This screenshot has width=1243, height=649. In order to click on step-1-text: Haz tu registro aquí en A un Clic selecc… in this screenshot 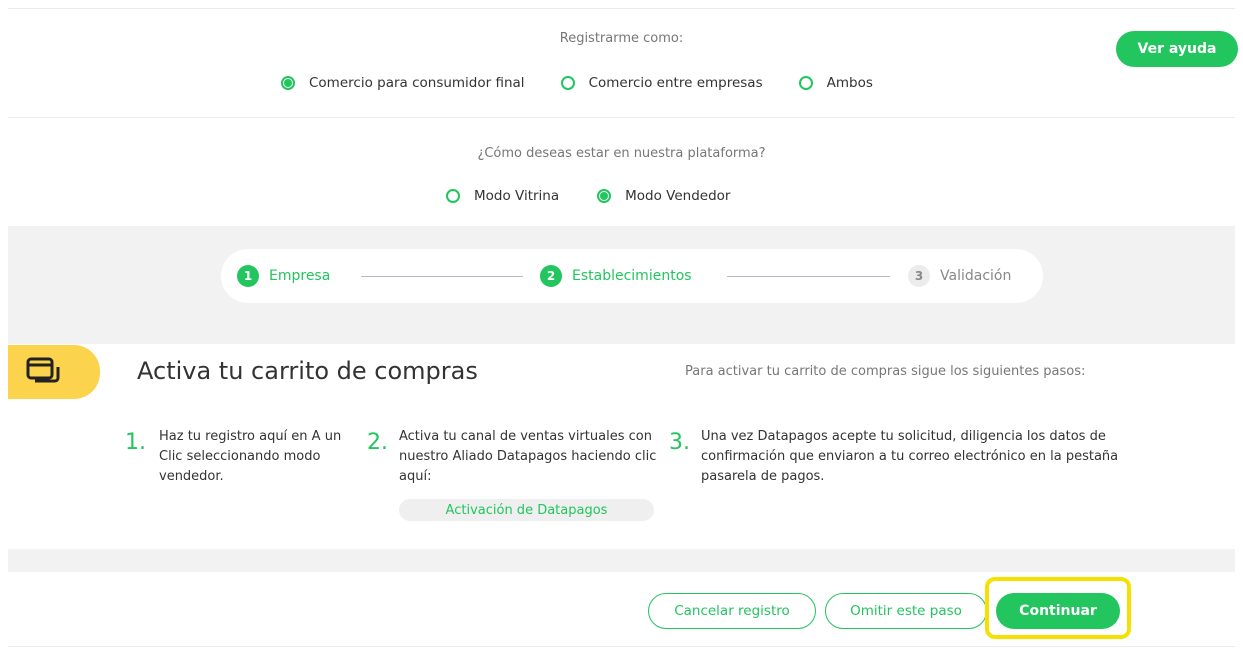, I will do `click(250, 456)`.